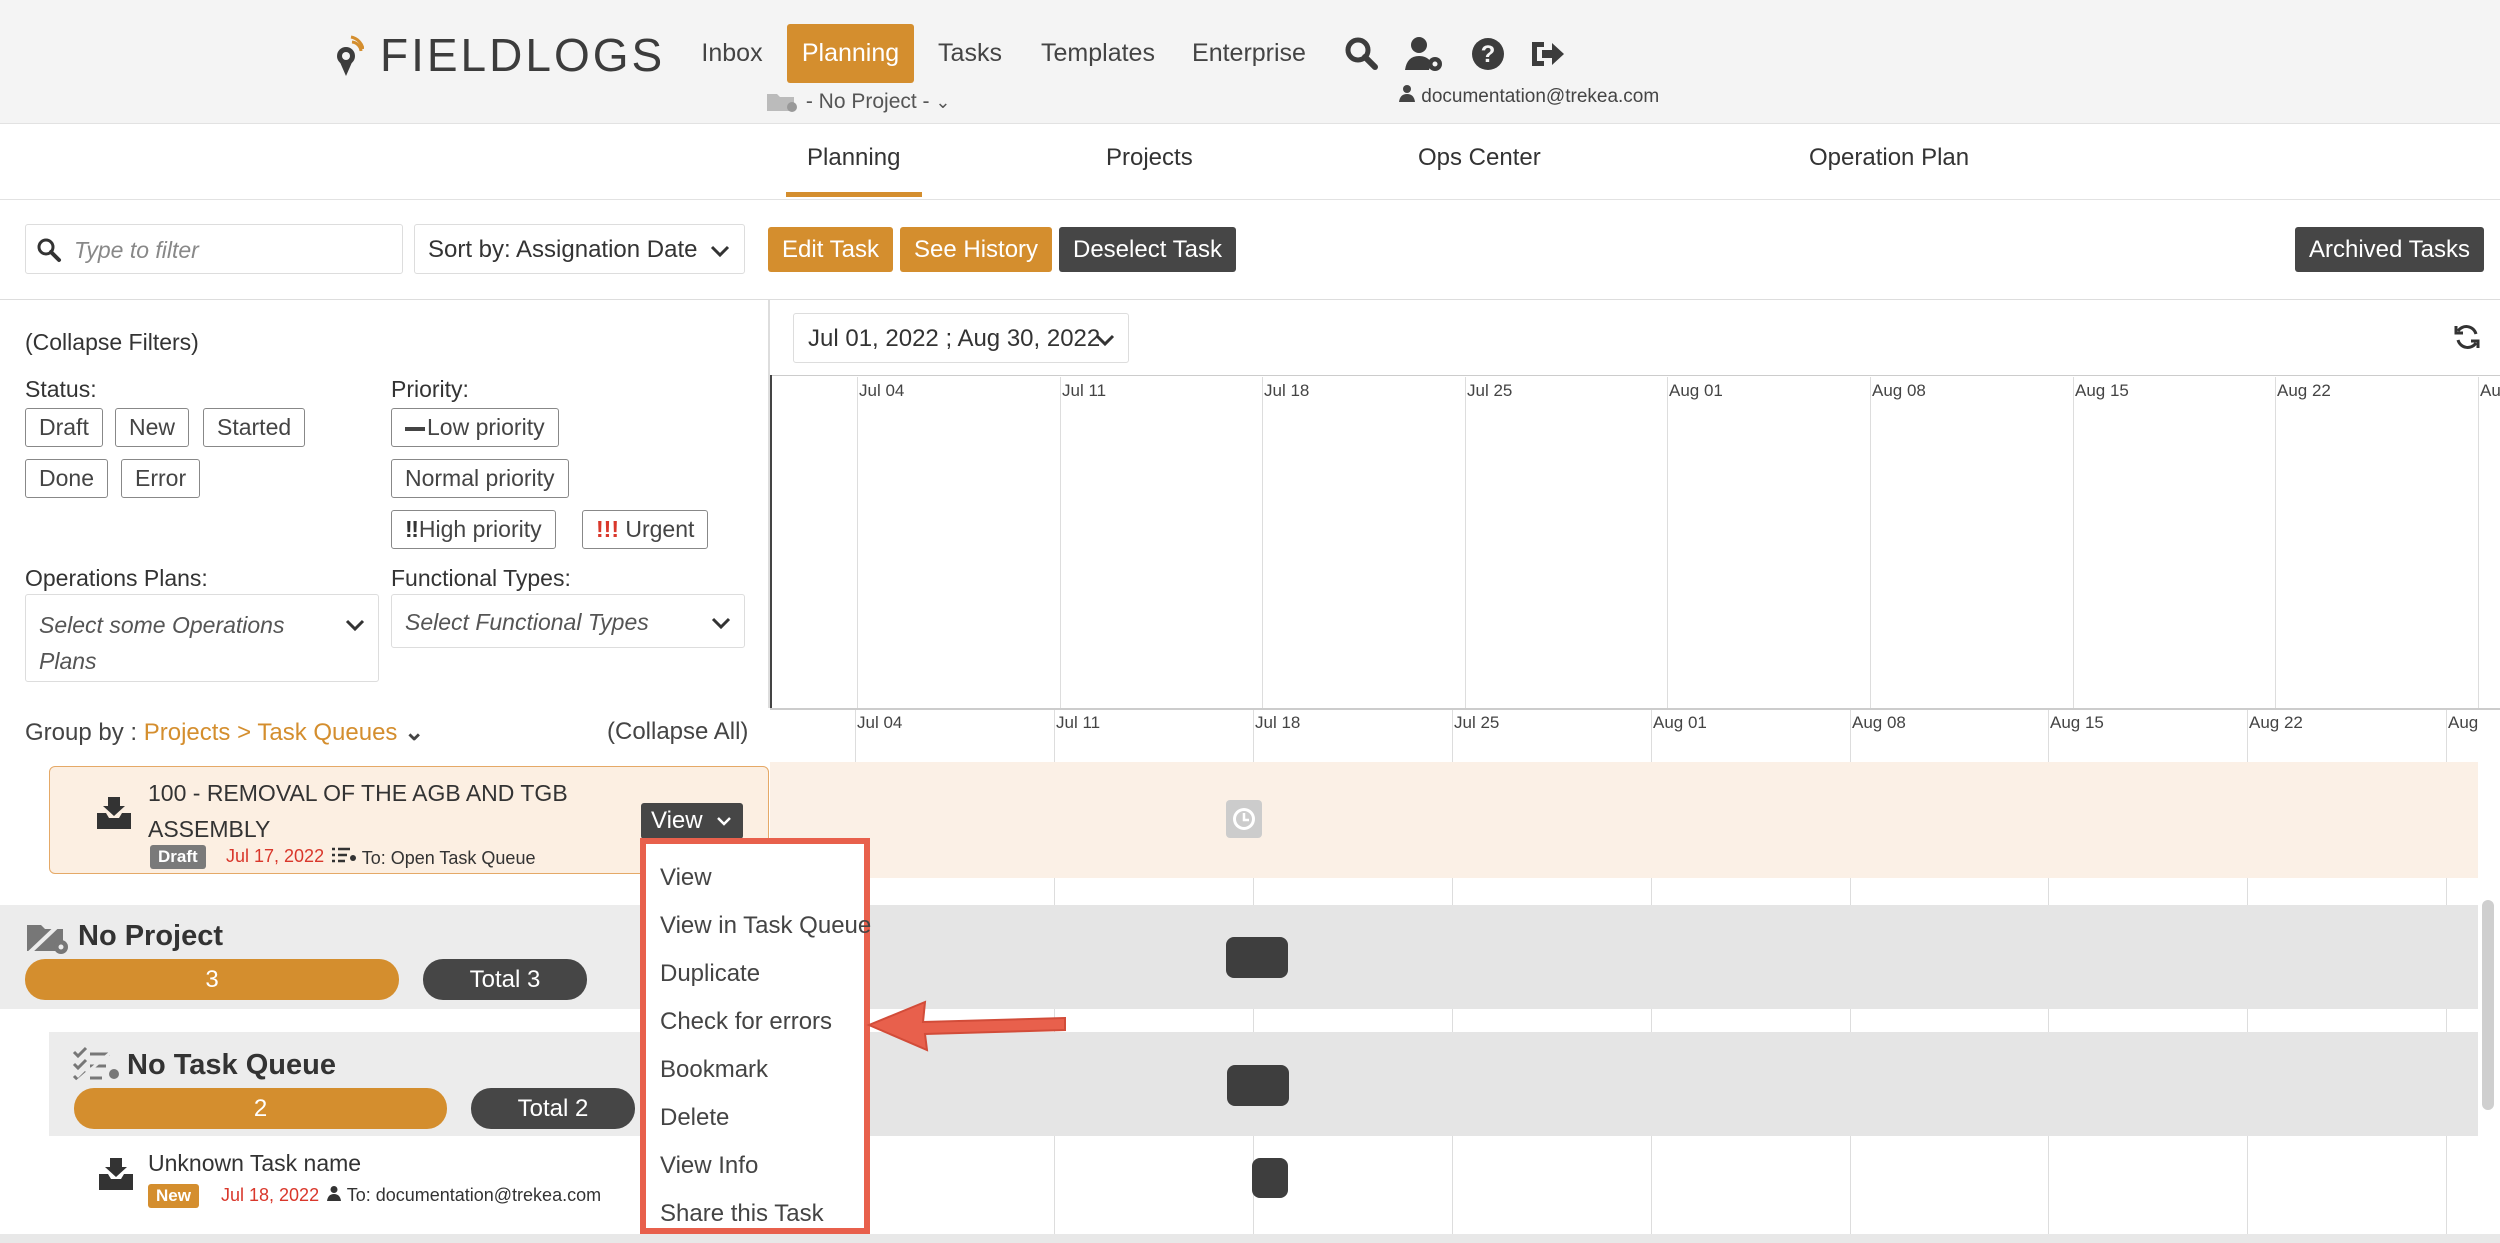 The height and width of the screenshot is (1243, 2500). I want to click on priority-chip-normal: Normal priority, so click(480, 478).